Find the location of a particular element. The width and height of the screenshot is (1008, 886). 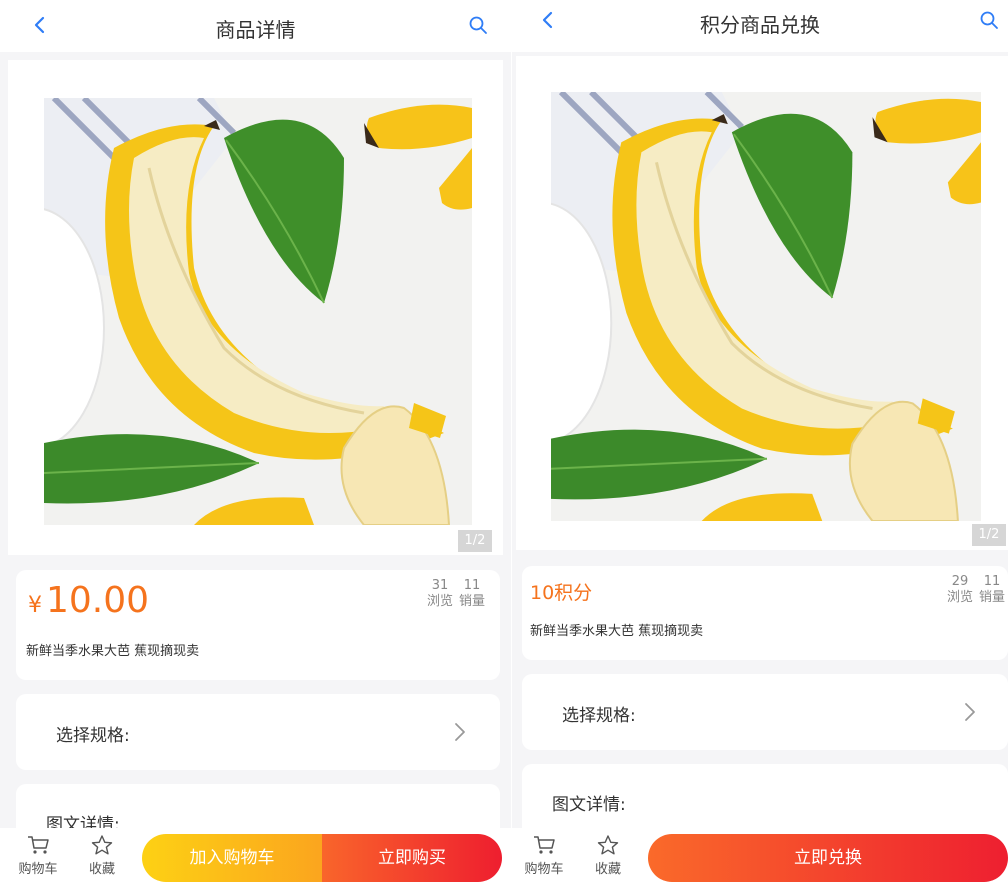

add-to-cart-button: 加入购物车 is located at coordinates (232, 858).